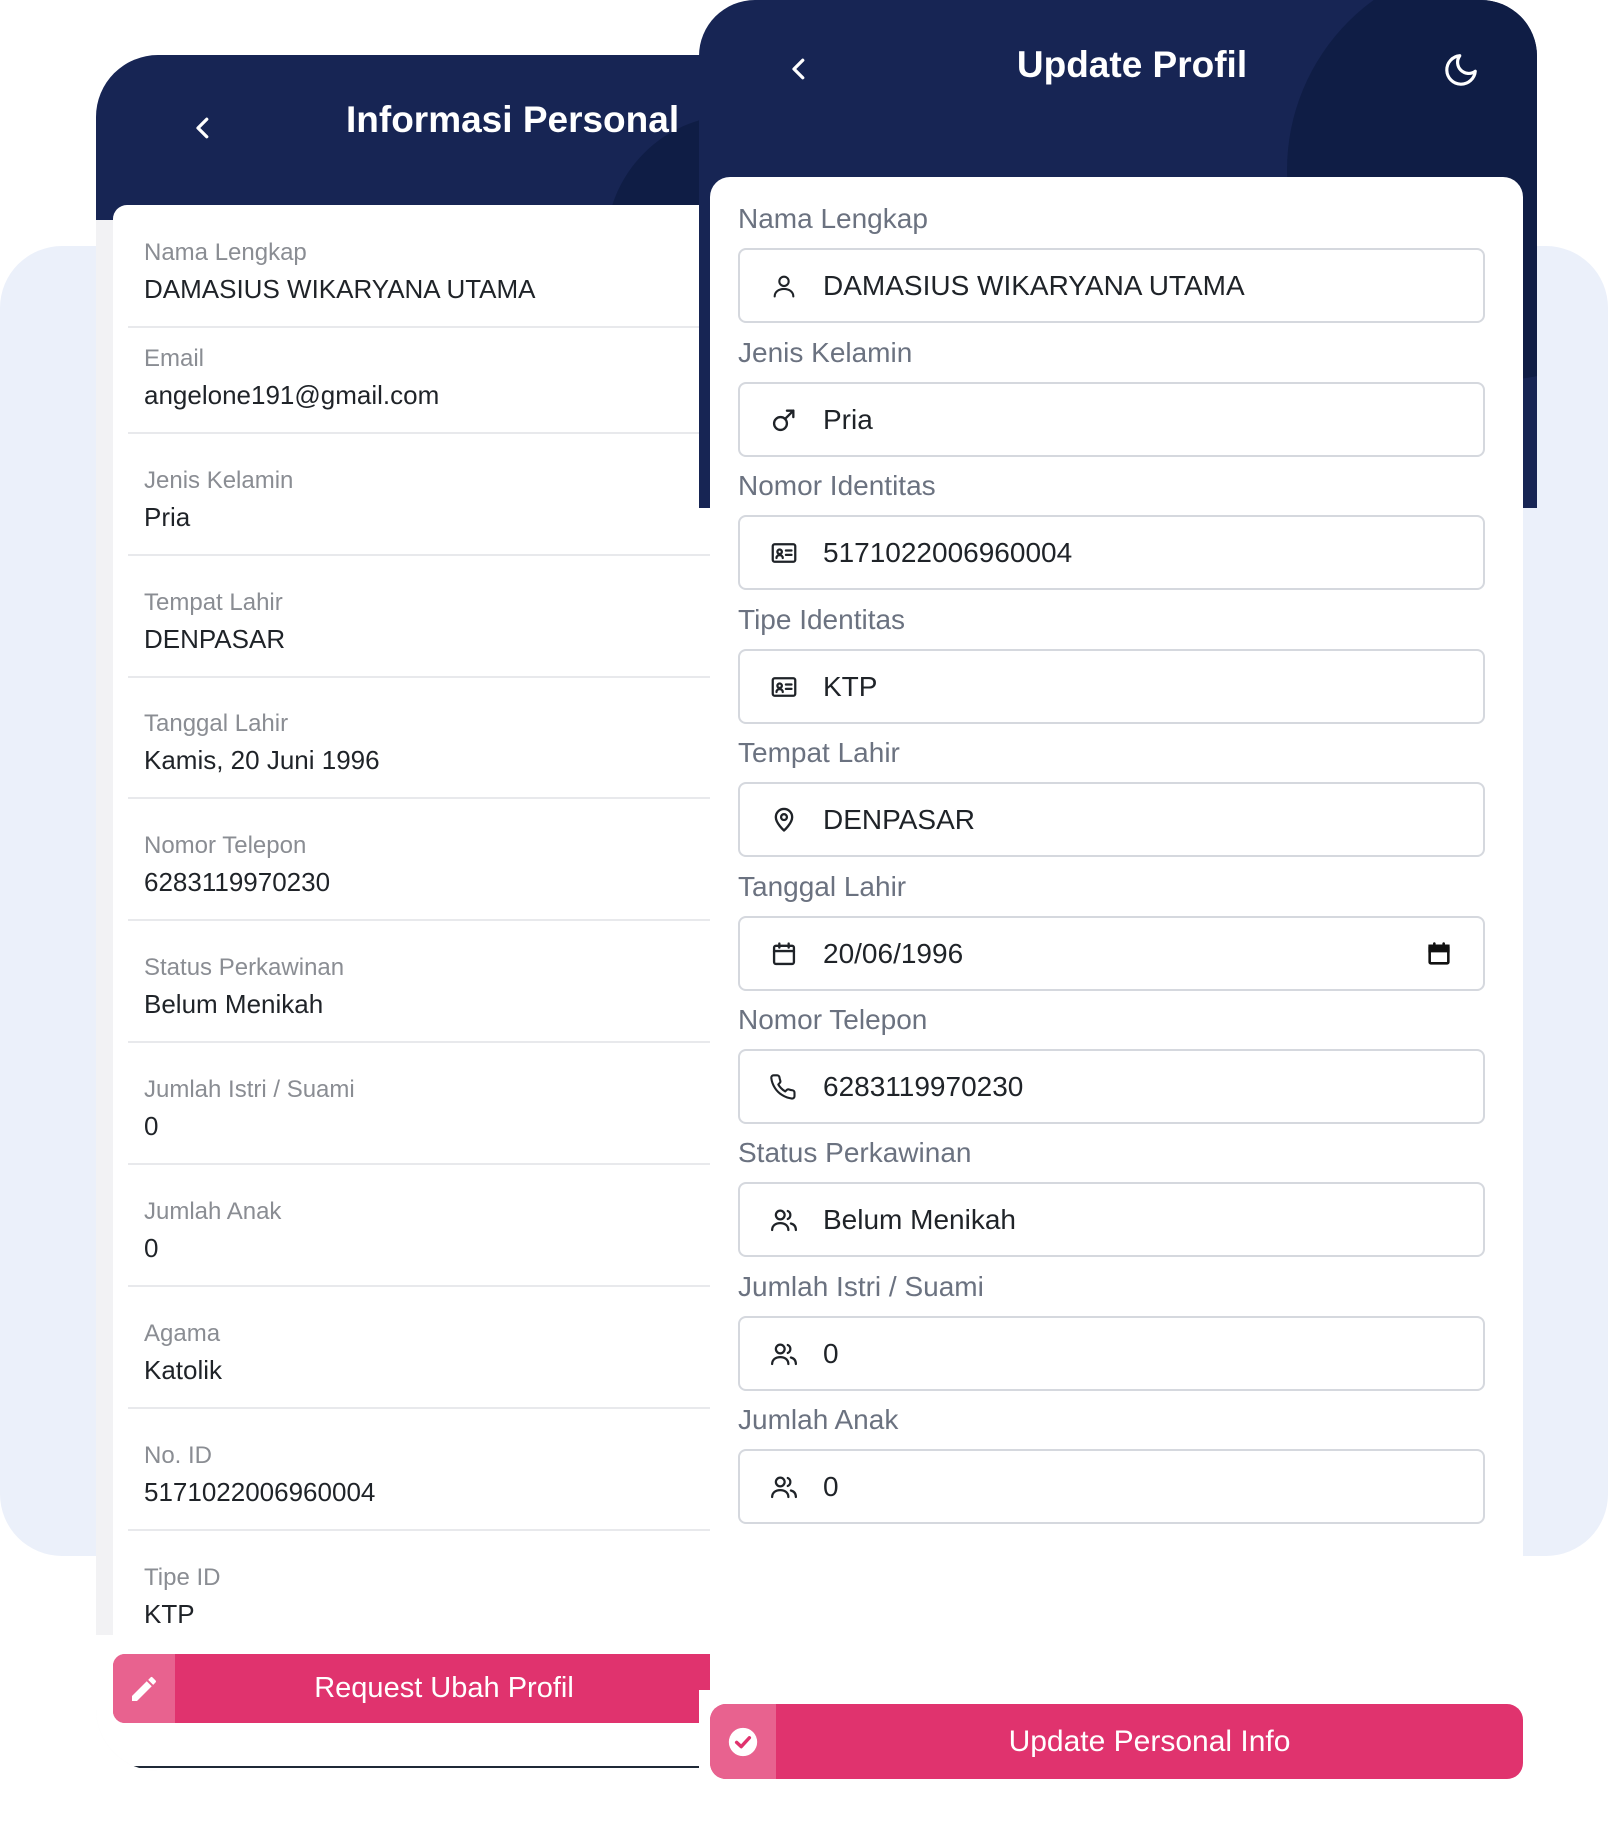  What do you see at coordinates (784, 286) in the screenshot?
I see `user-icon` at bounding box center [784, 286].